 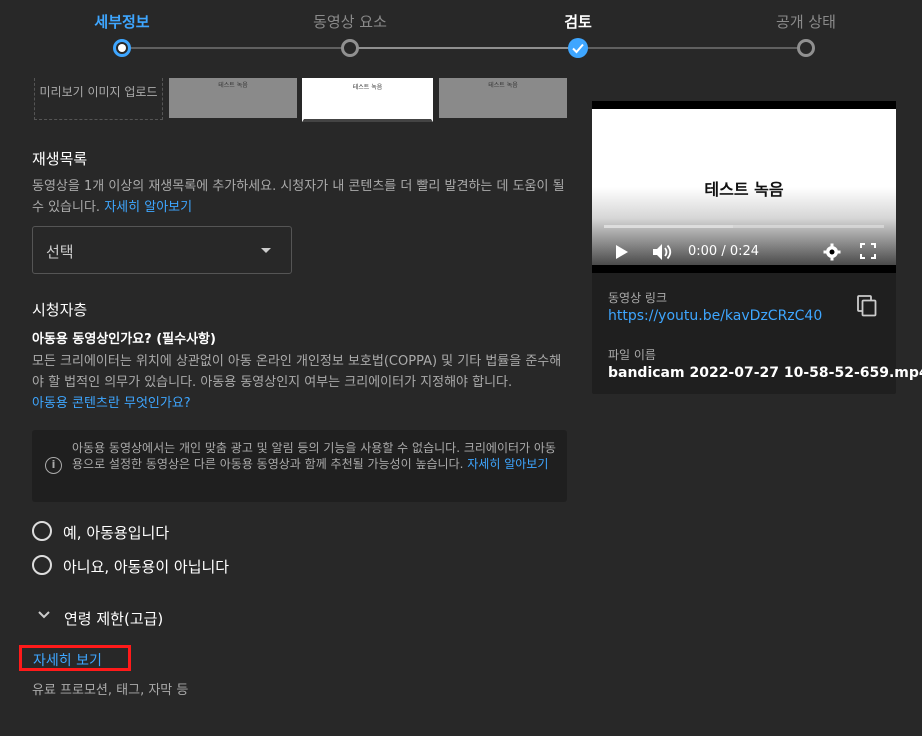 I want to click on show-more-button: 자세히 보기, so click(x=75, y=658).